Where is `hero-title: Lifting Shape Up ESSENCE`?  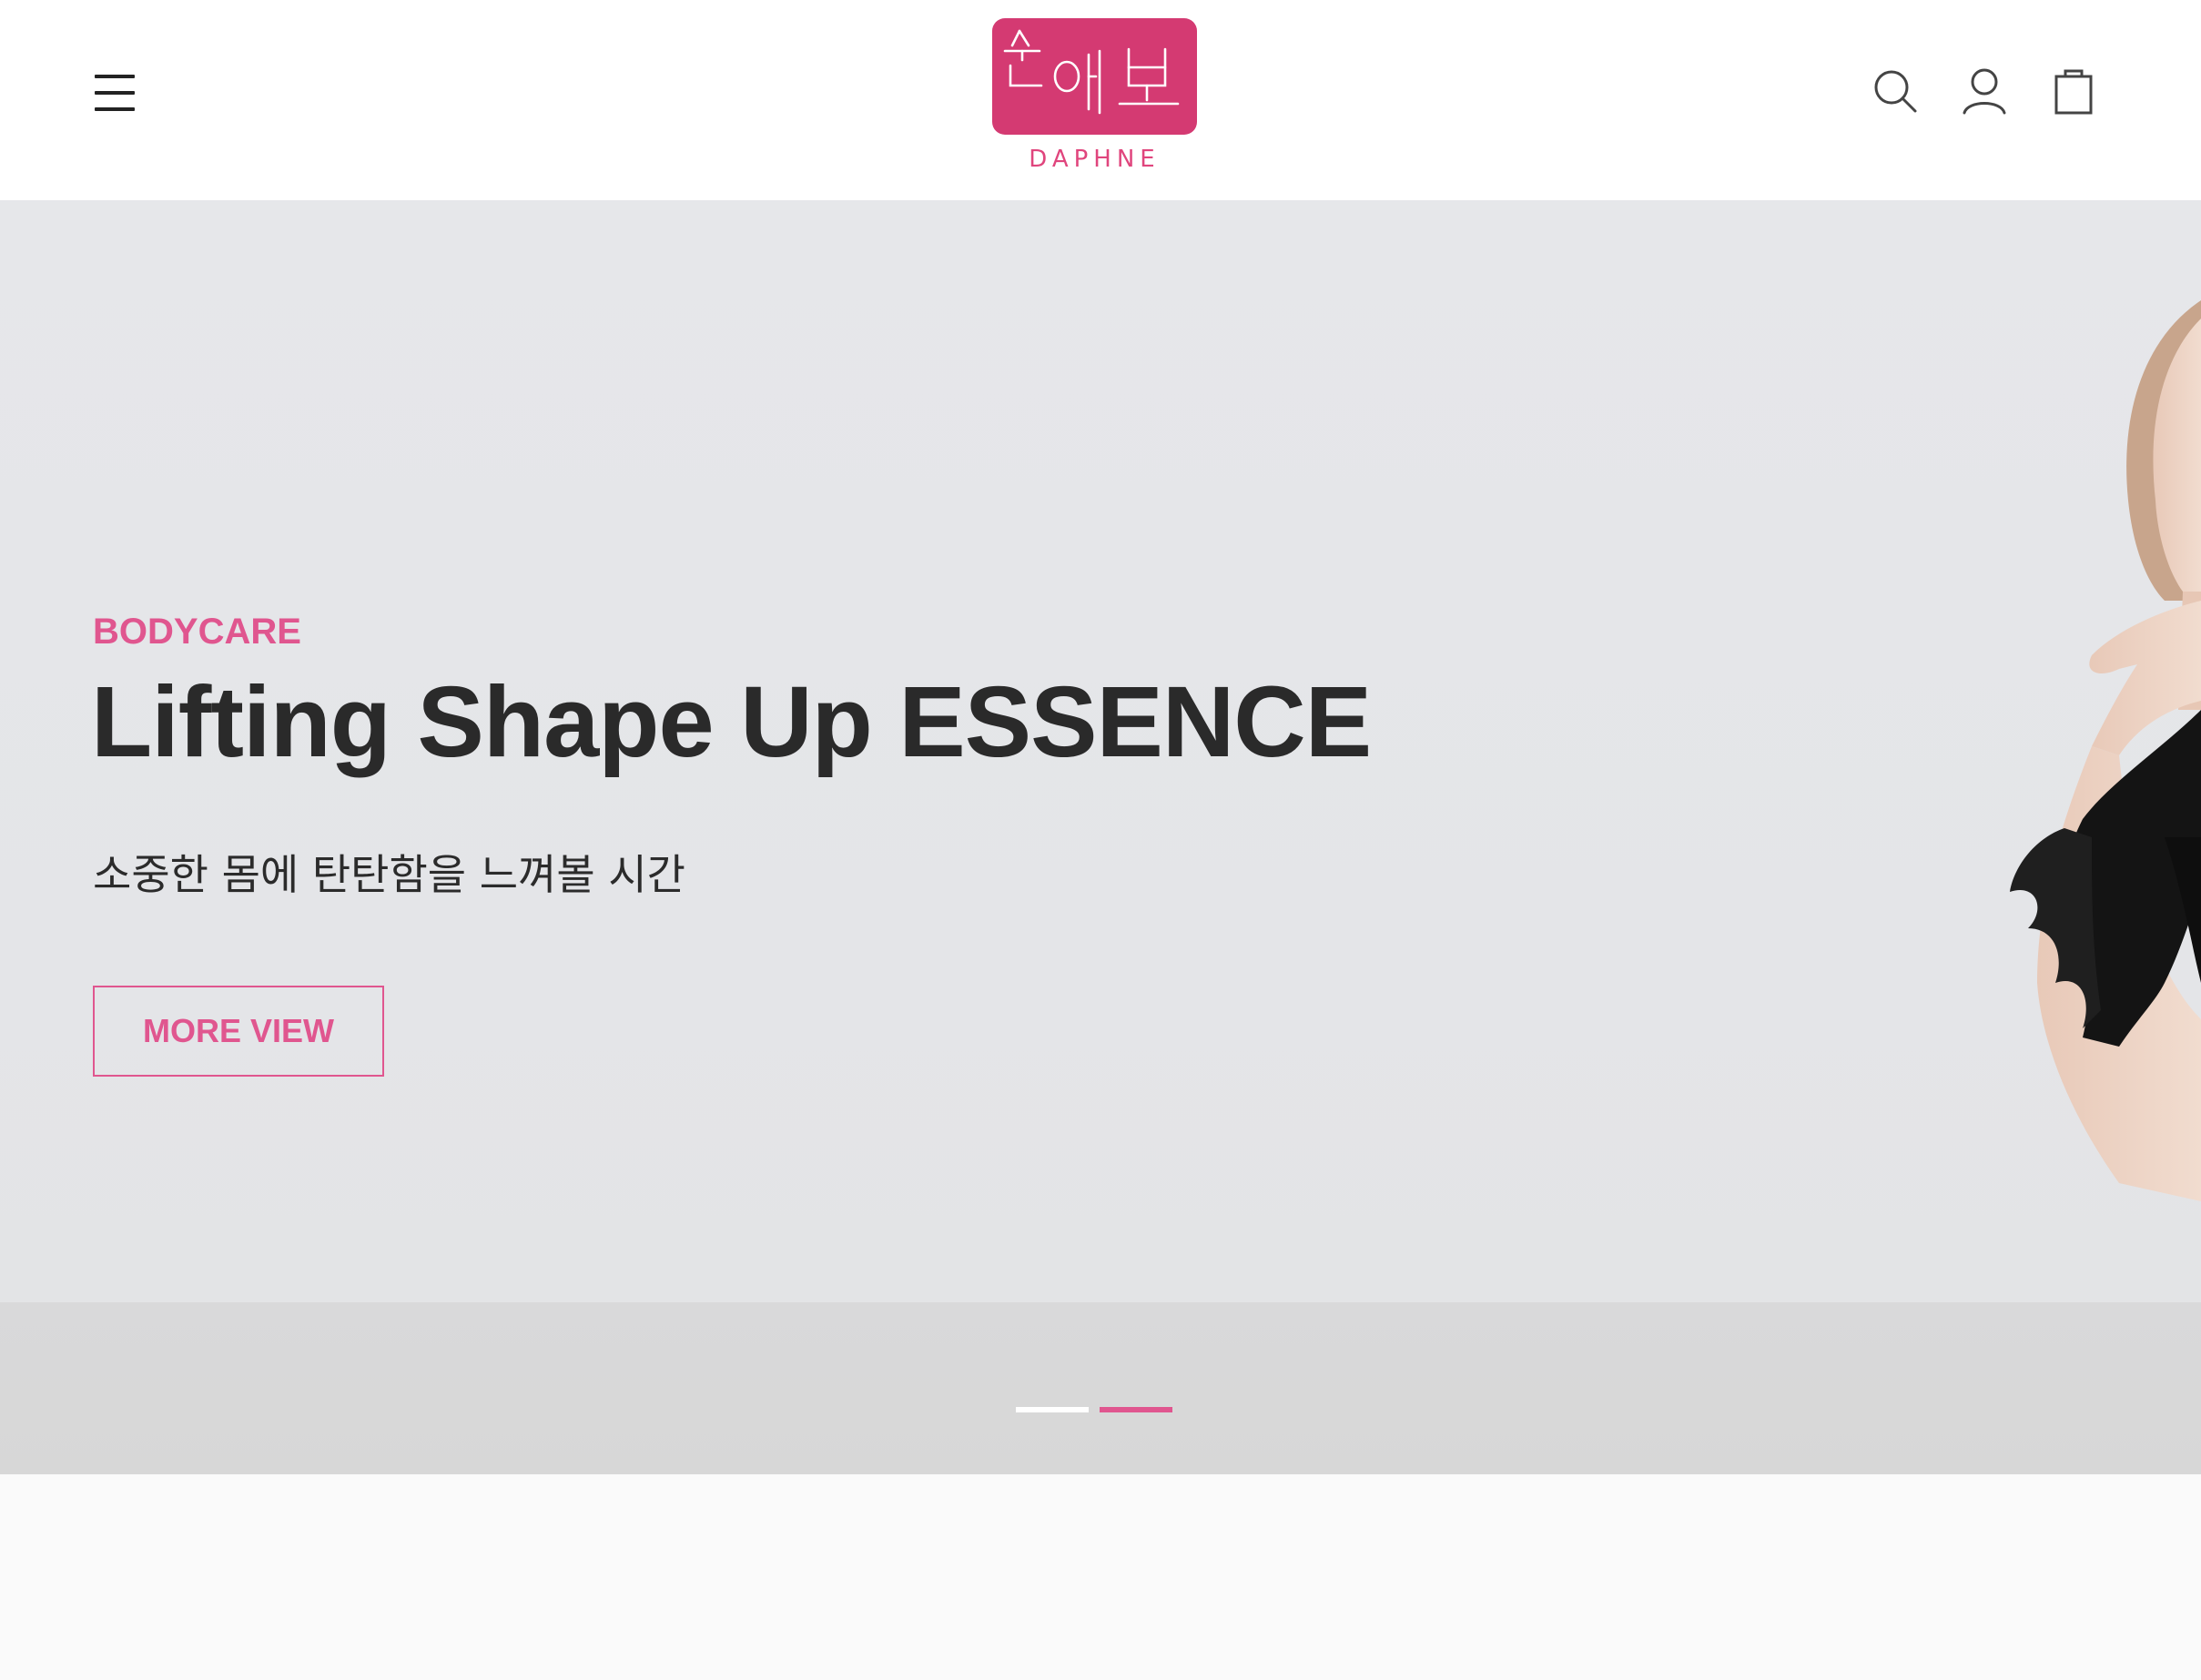
hero-title: Lifting Shape Up ESSENCE is located at coordinates (731, 722).